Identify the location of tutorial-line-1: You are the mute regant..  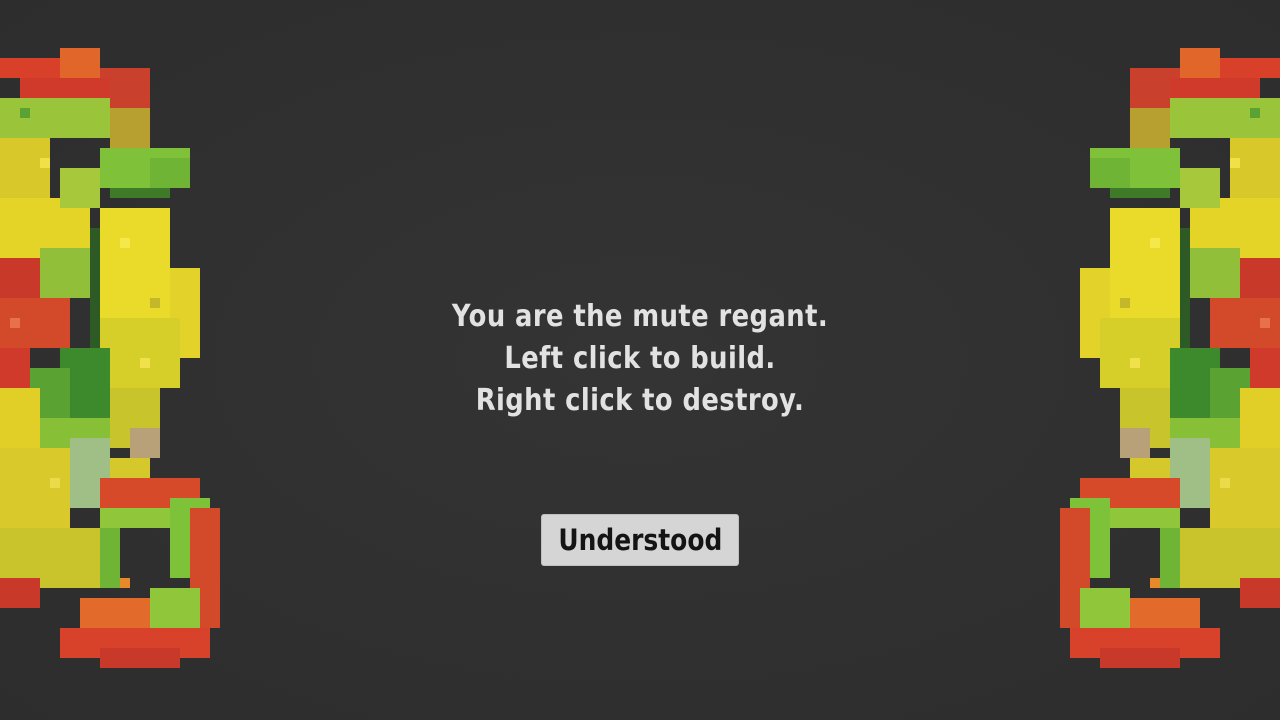
(640, 316).